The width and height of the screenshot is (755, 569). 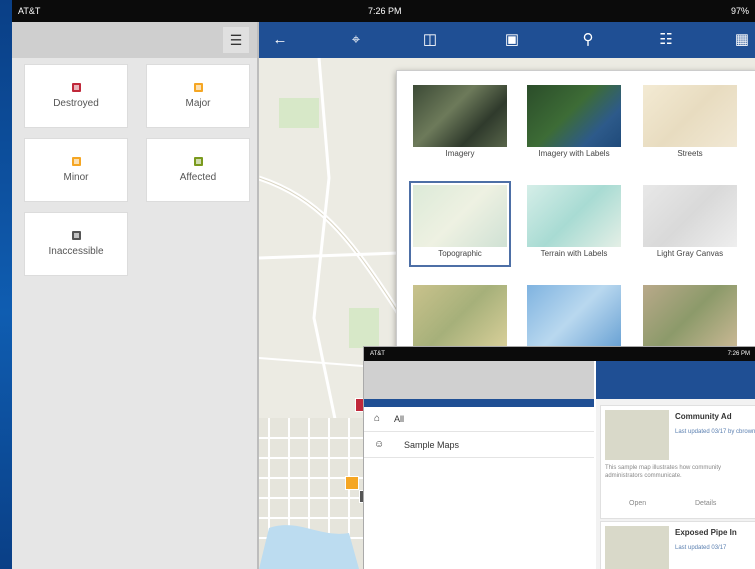 What do you see at coordinates (29, 11) in the screenshot?
I see `carrier-label: AT&T` at bounding box center [29, 11].